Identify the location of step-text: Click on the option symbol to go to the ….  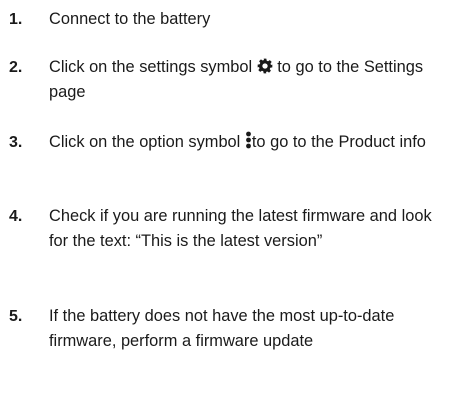
(249, 142).